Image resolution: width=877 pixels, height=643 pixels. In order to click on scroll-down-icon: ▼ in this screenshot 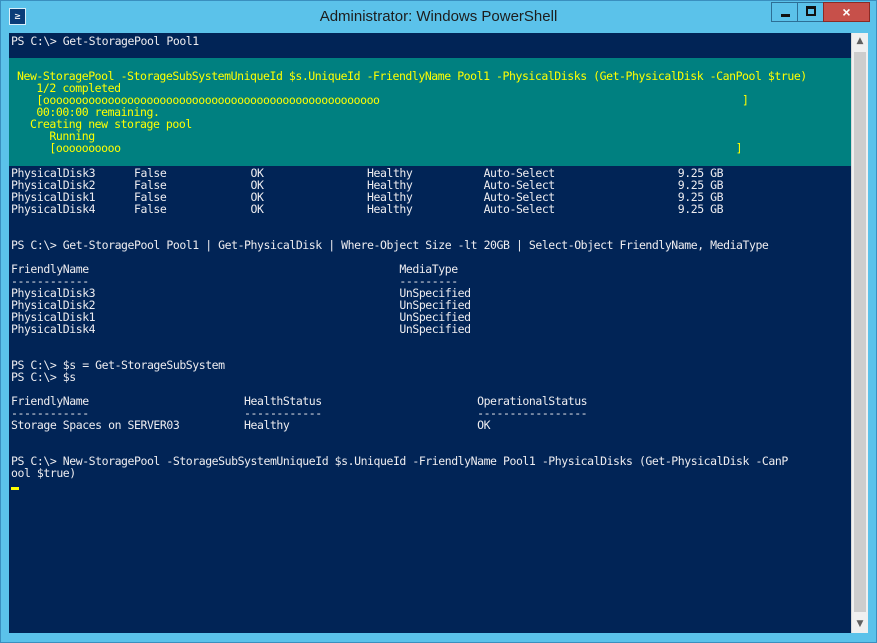, I will do `click(860, 624)`.